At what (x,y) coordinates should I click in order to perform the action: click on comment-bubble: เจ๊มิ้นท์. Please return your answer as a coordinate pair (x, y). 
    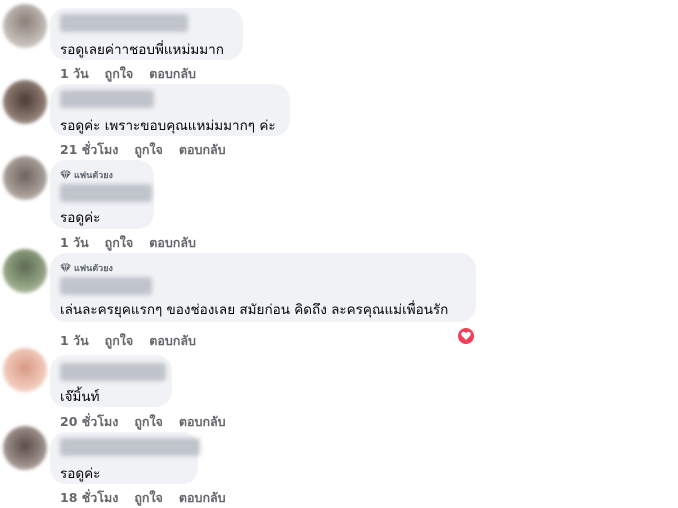
    Looking at the image, I should click on (111, 381).